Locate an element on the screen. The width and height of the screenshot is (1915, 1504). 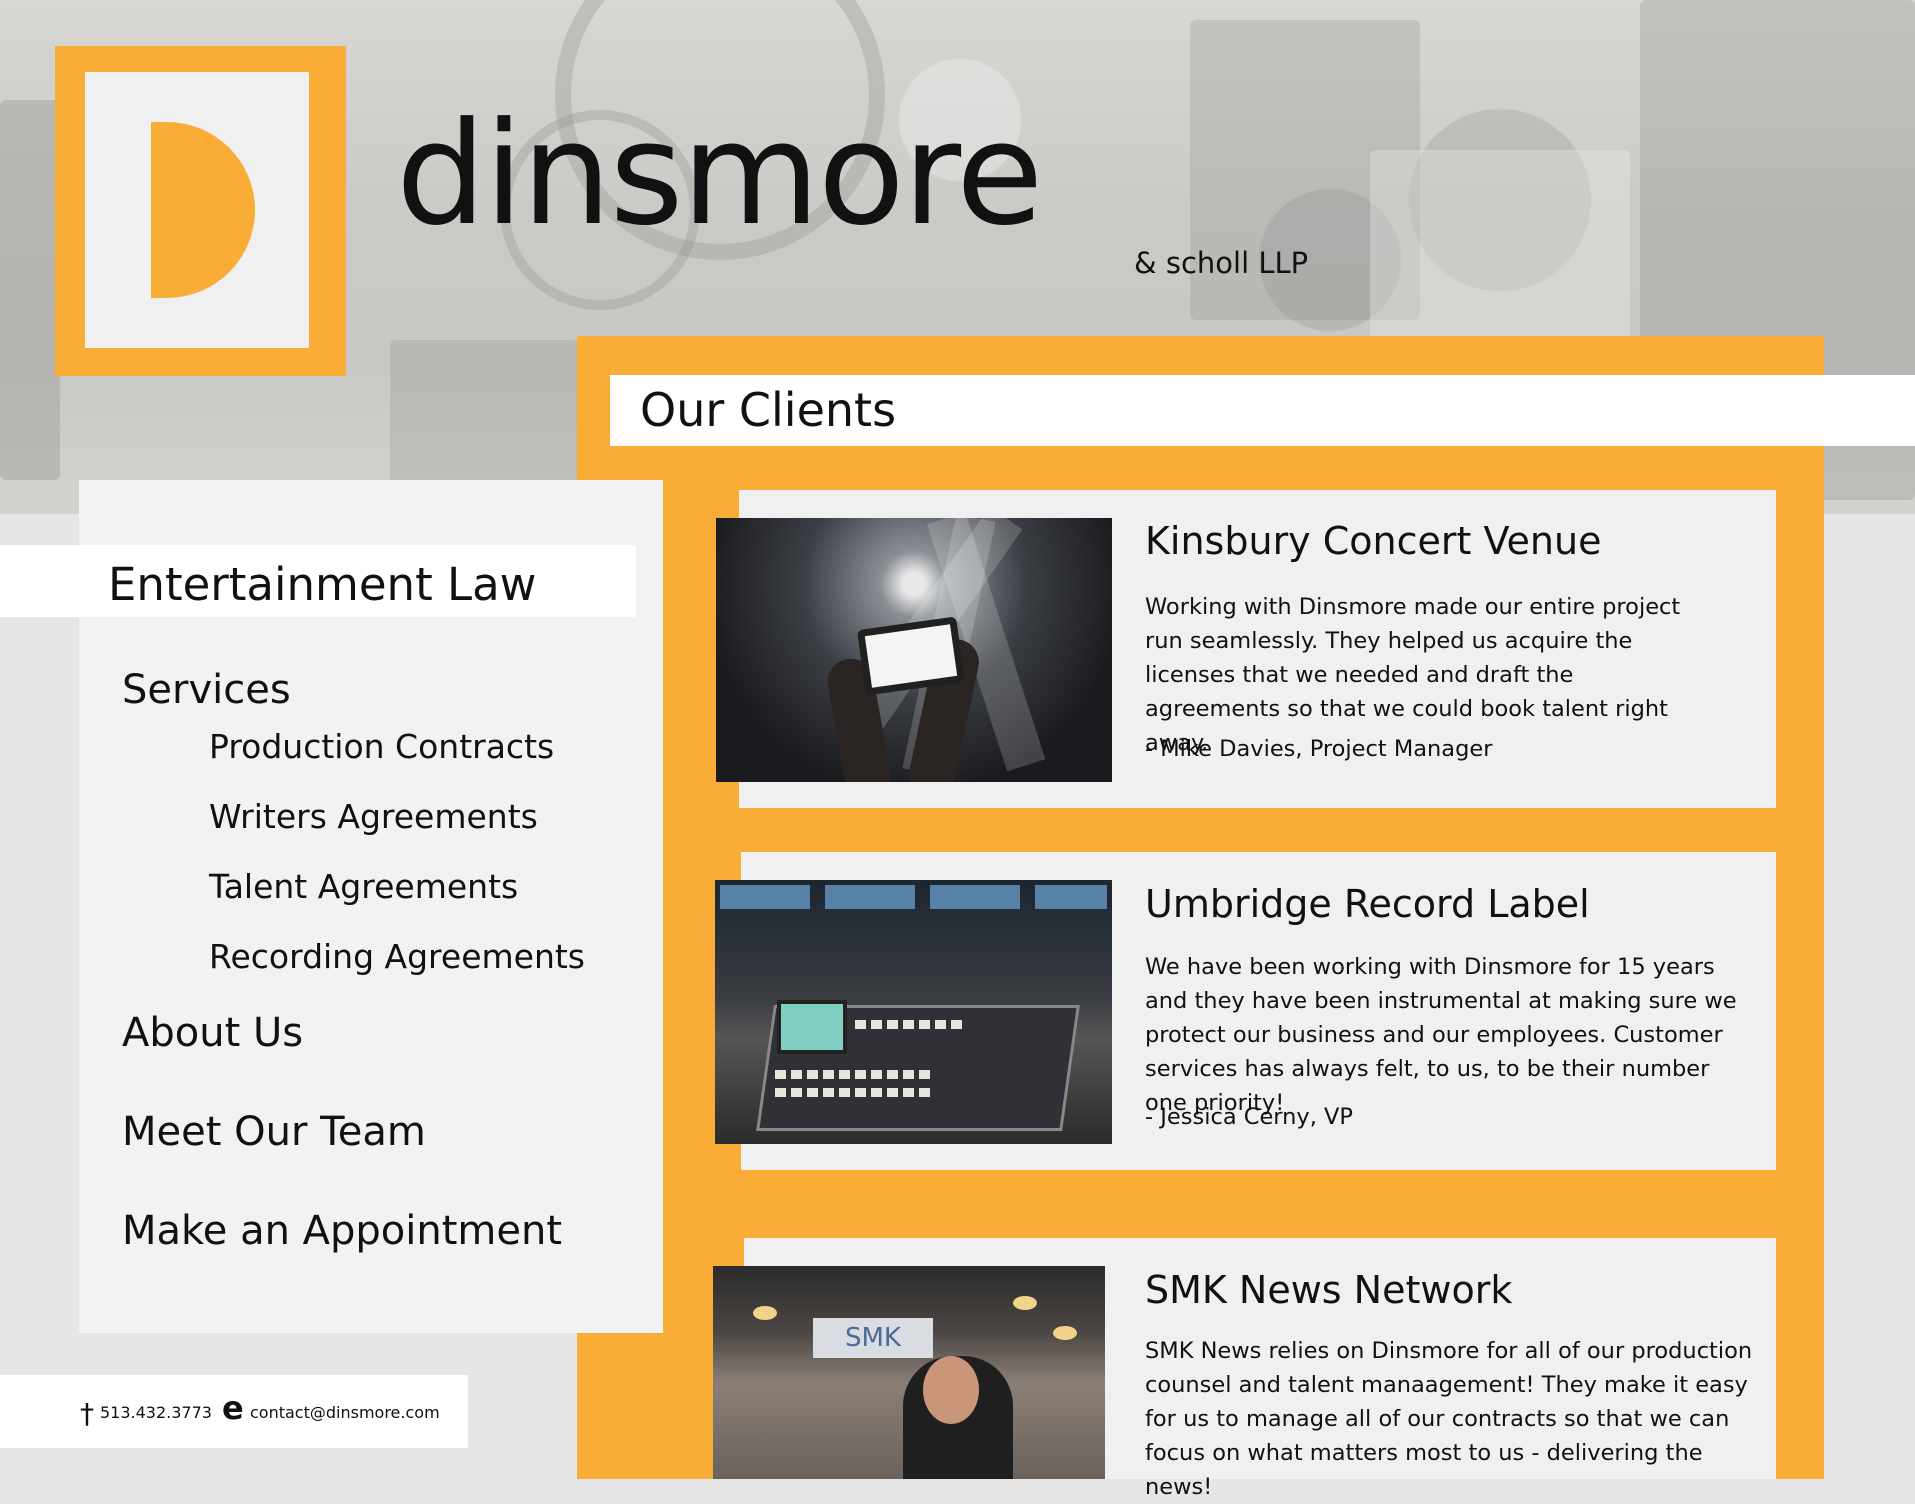
category-header: Entertainment Law is located at coordinates (318, 581).